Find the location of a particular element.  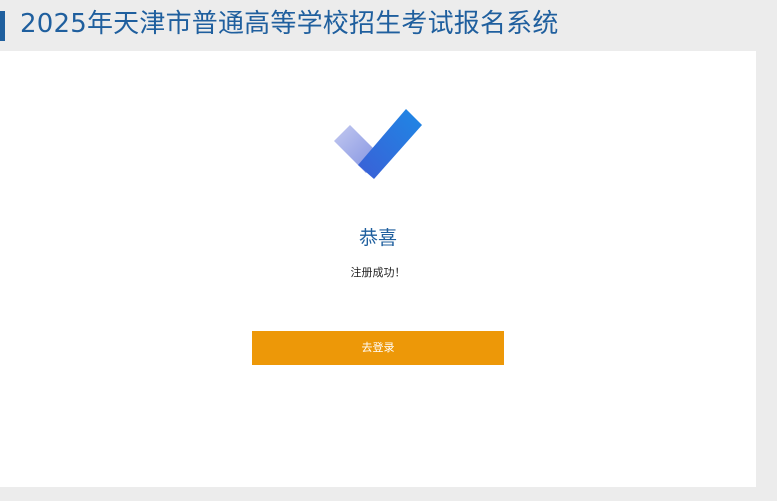

page-header: 2025年天津市普通高等学校招生考试报名系统 is located at coordinates (388, 25).